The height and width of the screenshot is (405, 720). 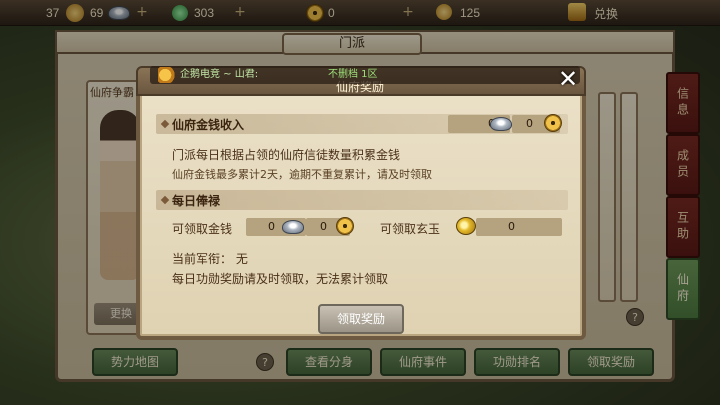 What do you see at coordinates (286, 155) in the screenshot?
I see `income-desc-1: 门派每日根据占领的仙府信徒数量积累金钱` at bounding box center [286, 155].